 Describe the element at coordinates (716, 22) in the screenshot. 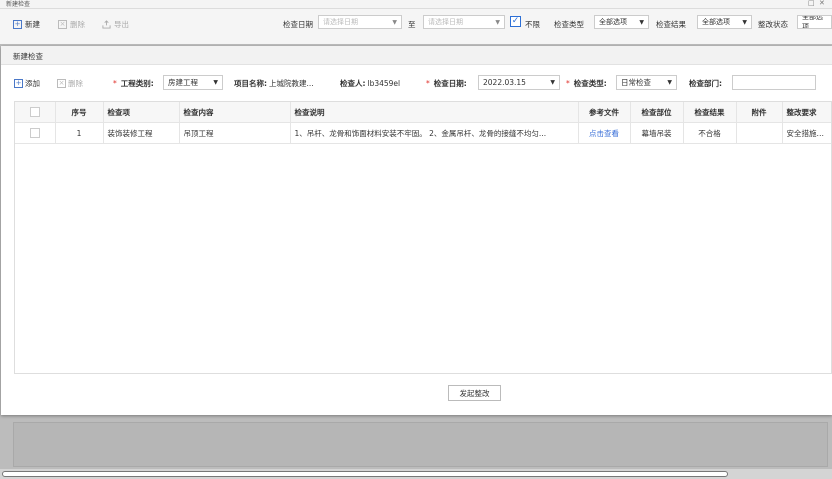

I see `check-result-value: 全部选项` at that location.